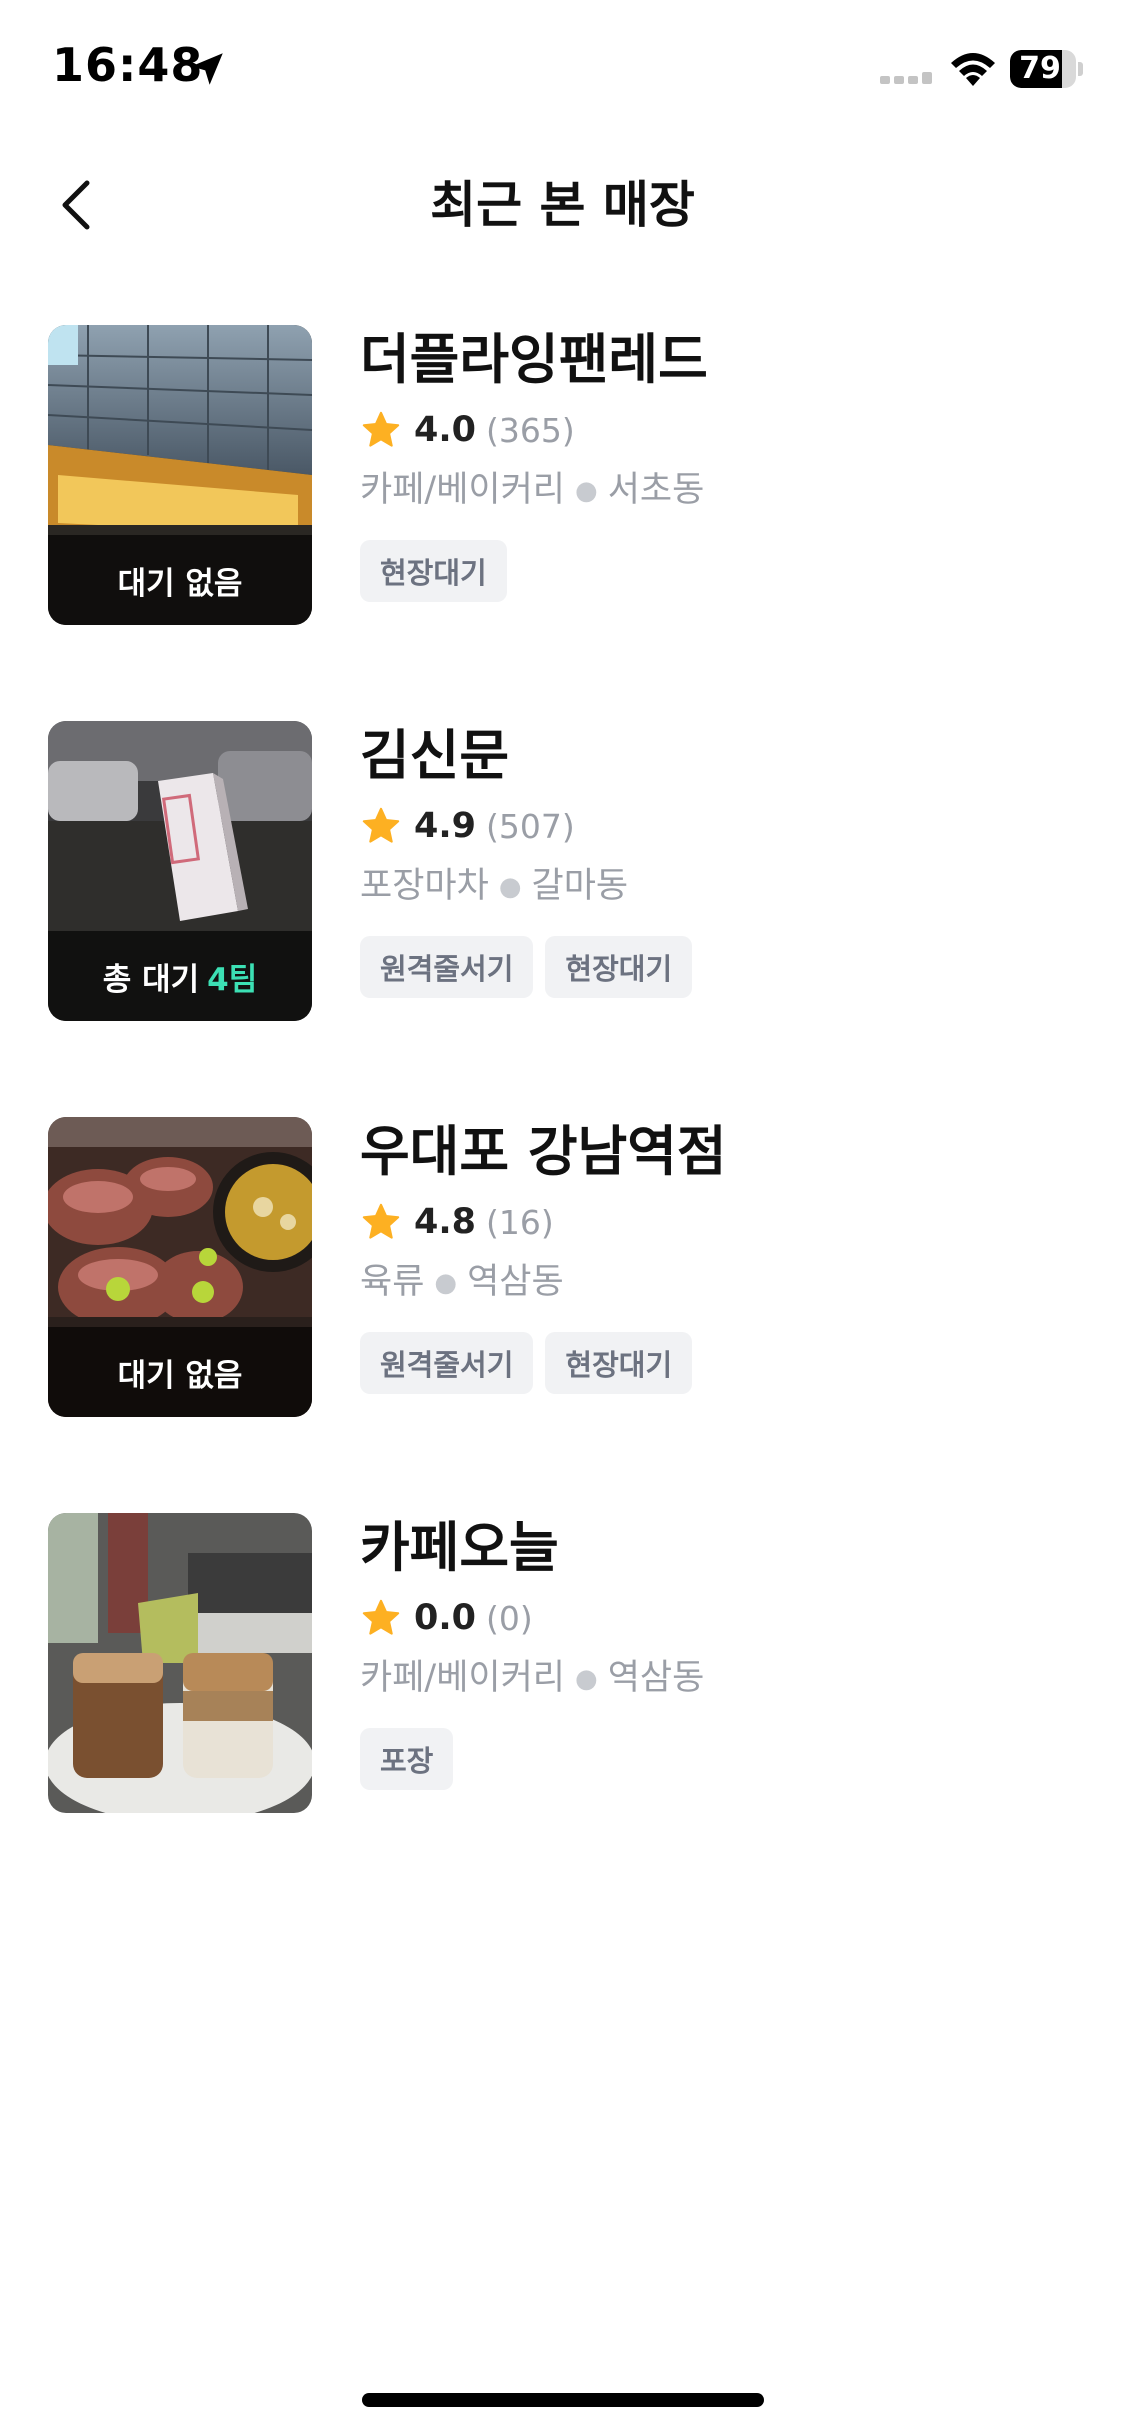 The height and width of the screenshot is (2436, 1125). I want to click on store-category: 포장마차, so click(424, 886).